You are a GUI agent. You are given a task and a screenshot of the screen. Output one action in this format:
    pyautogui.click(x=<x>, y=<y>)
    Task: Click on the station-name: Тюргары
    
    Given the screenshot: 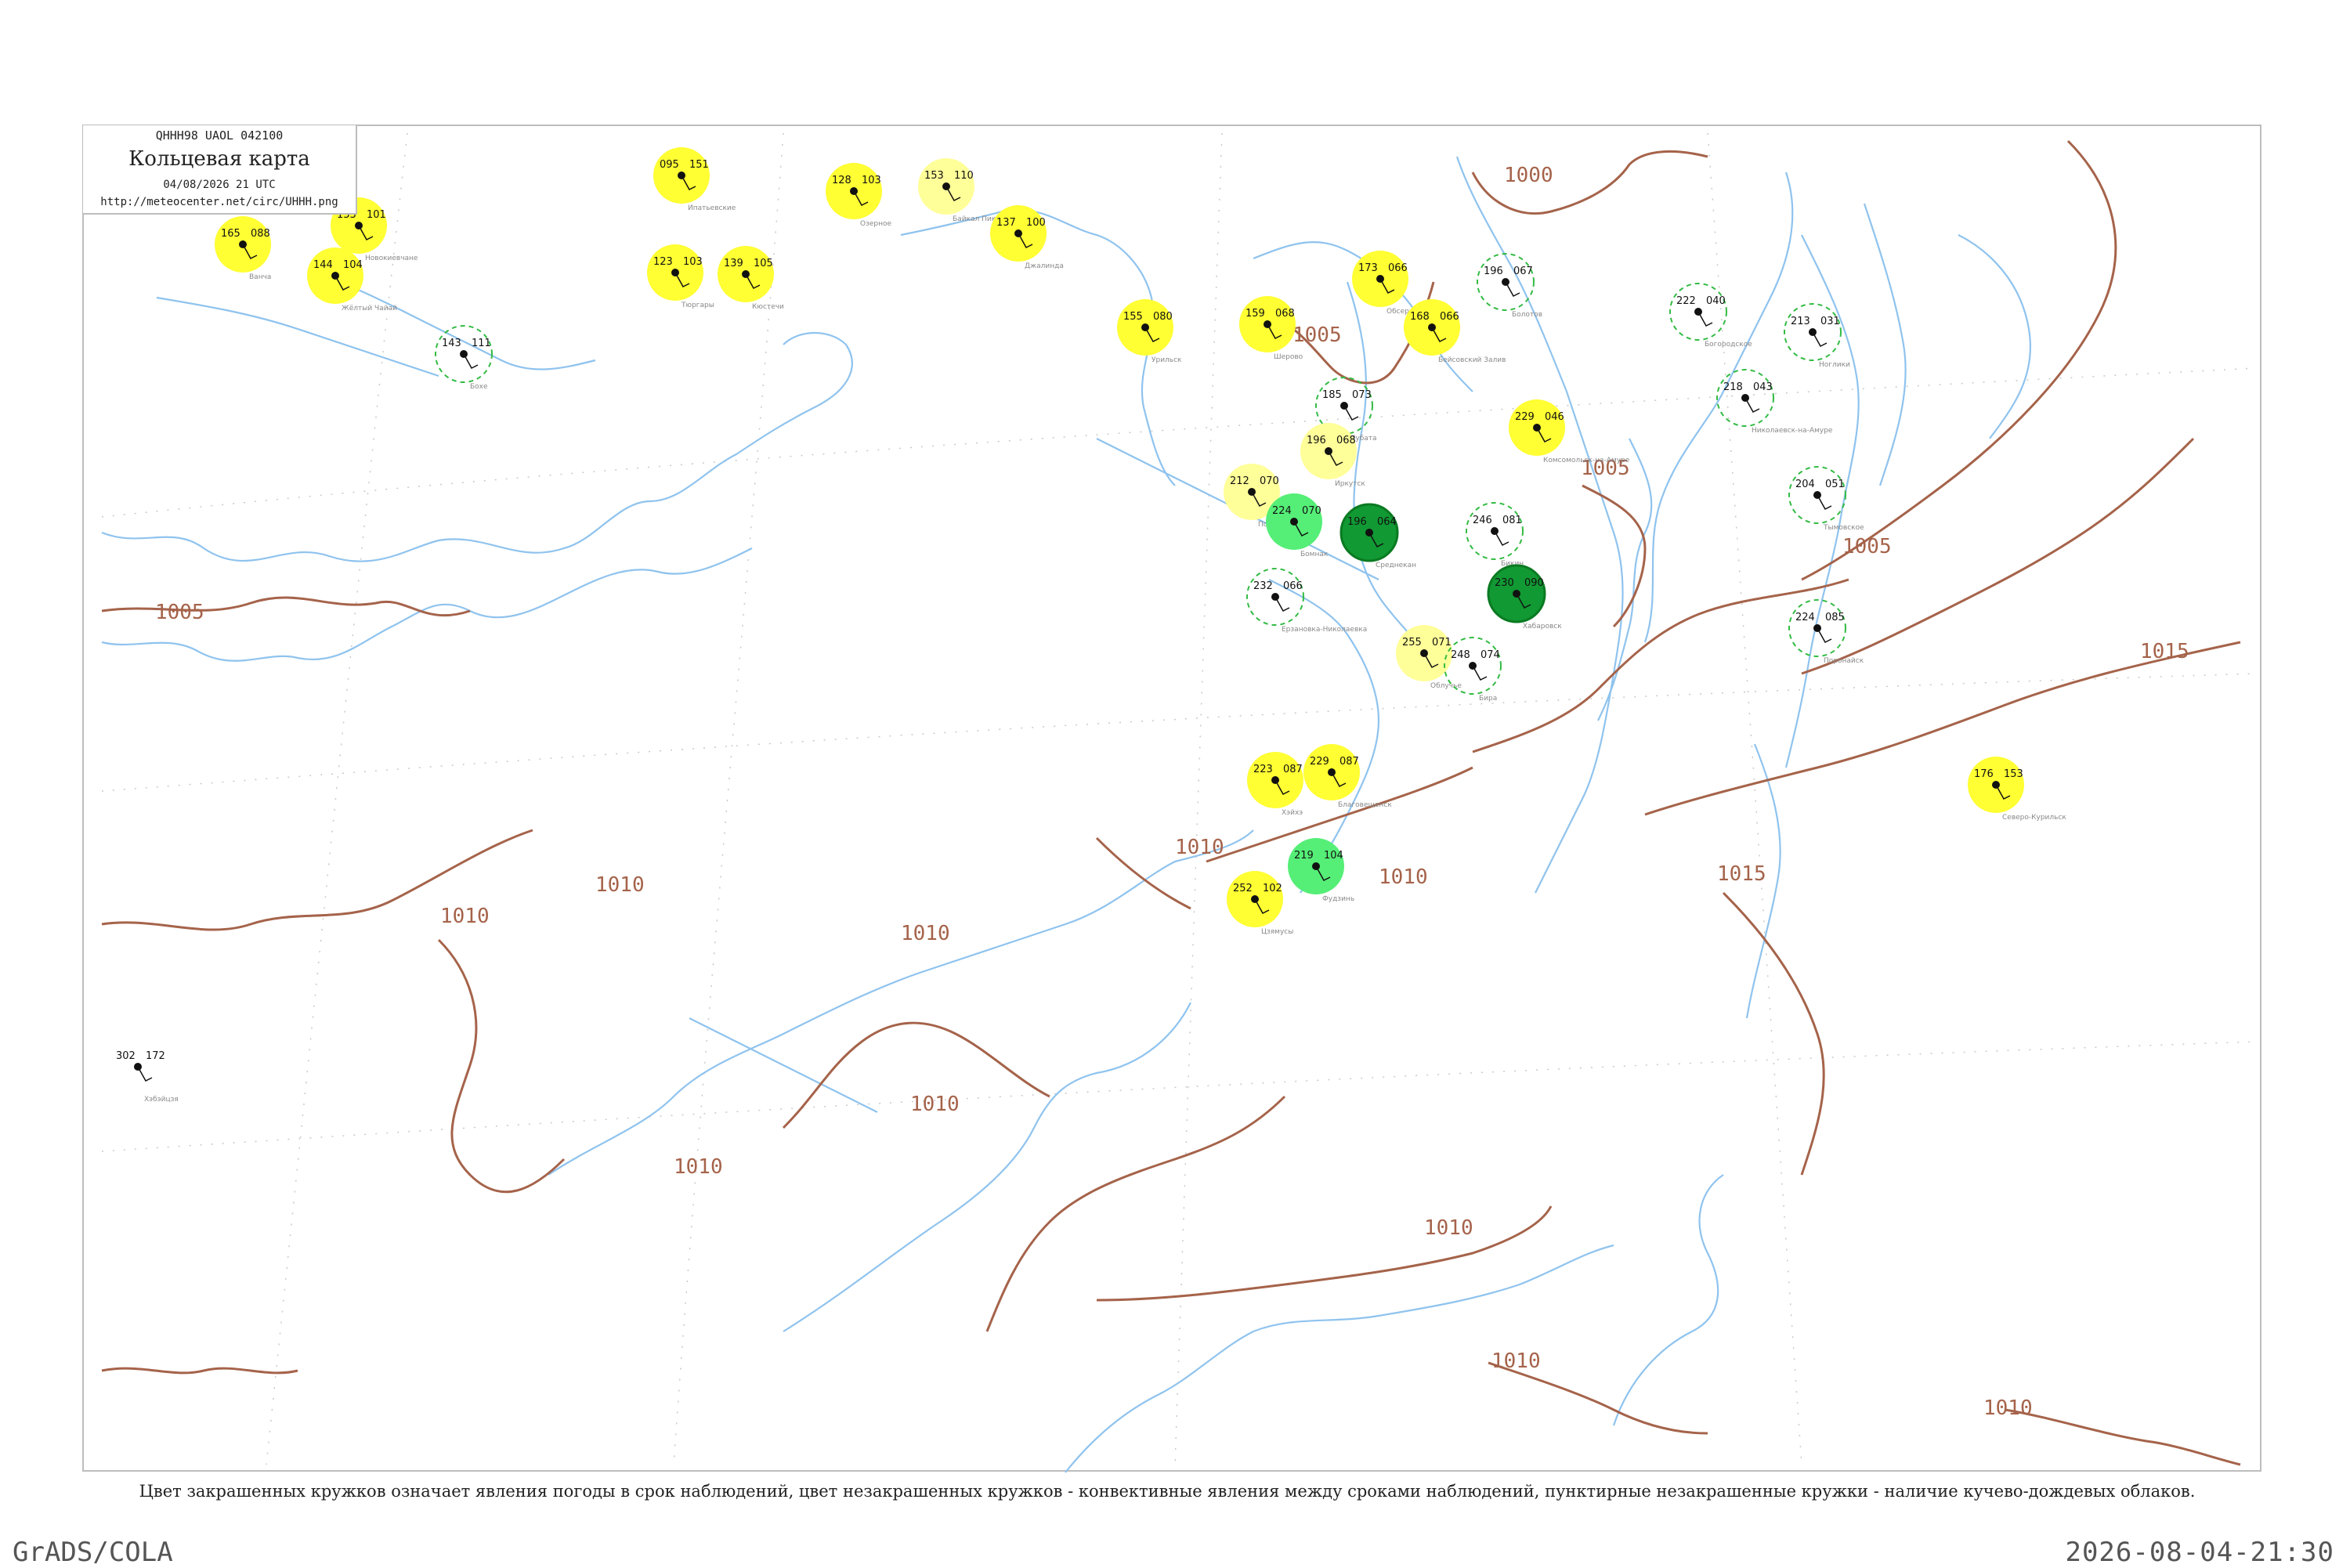 What is the action you would take?
    pyautogui.click(x=697, y=305)
    